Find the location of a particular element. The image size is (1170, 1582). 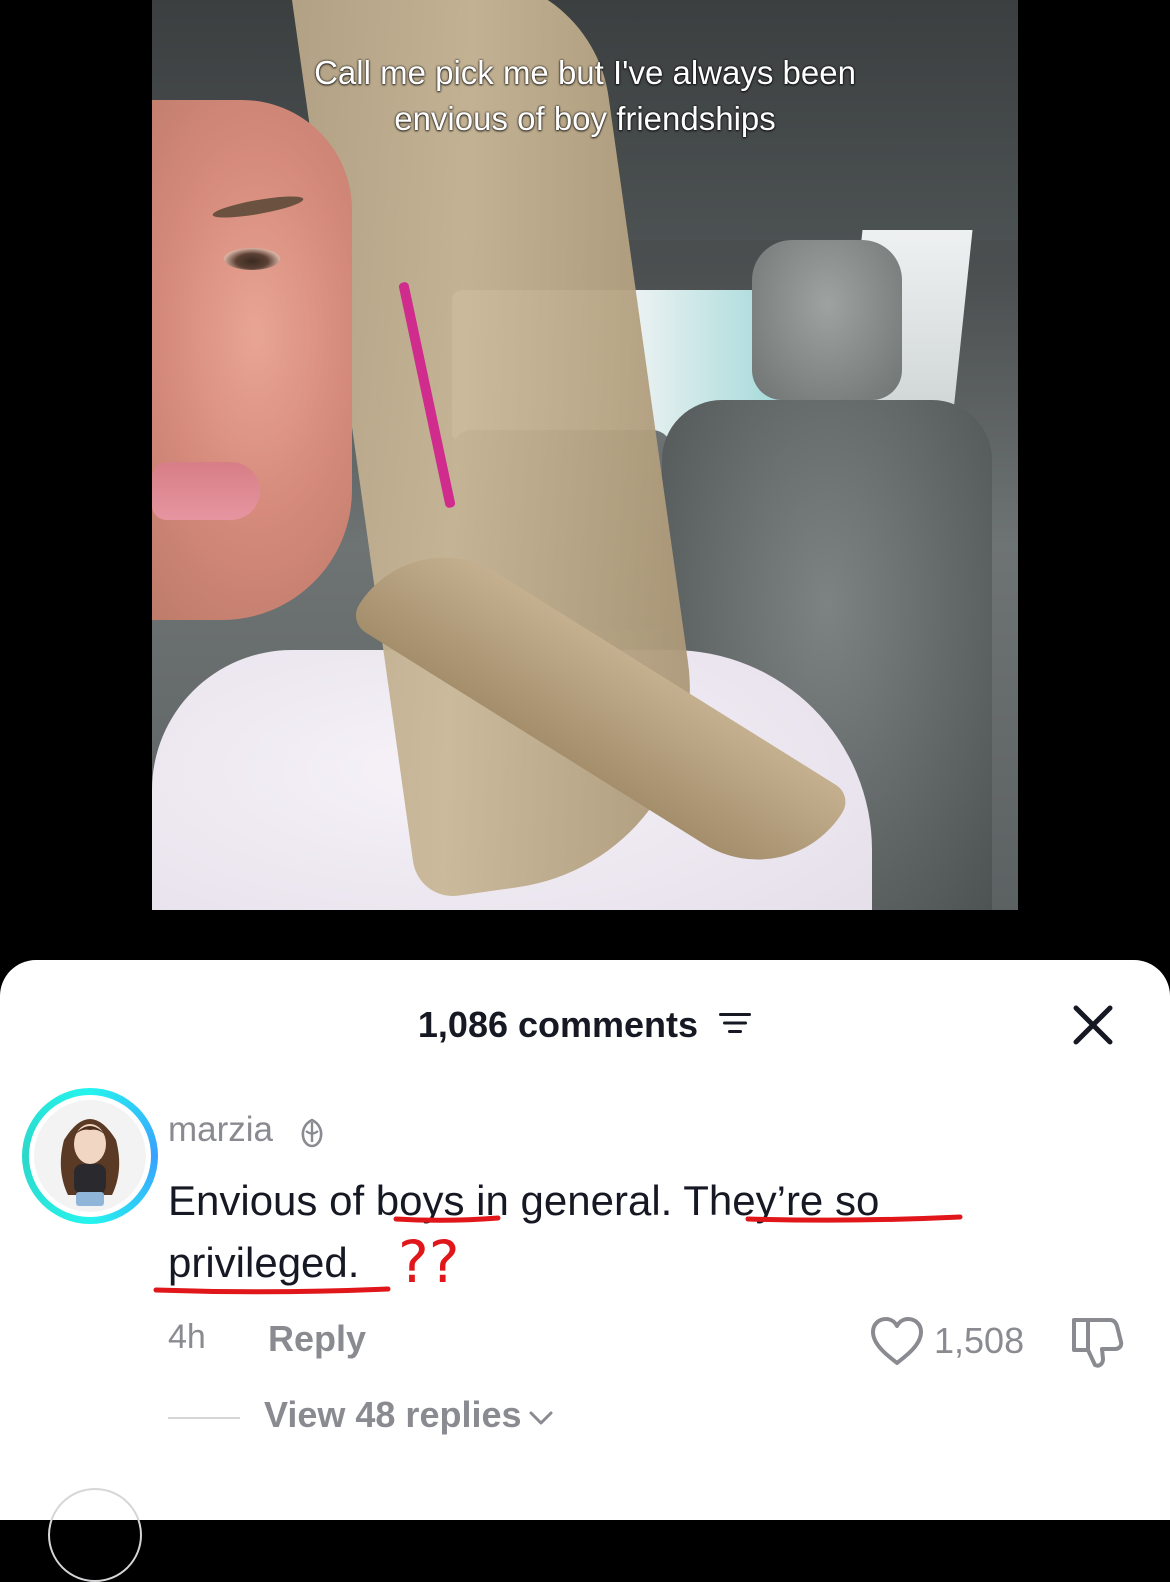

like-button is located at coordinates (897, 1342).